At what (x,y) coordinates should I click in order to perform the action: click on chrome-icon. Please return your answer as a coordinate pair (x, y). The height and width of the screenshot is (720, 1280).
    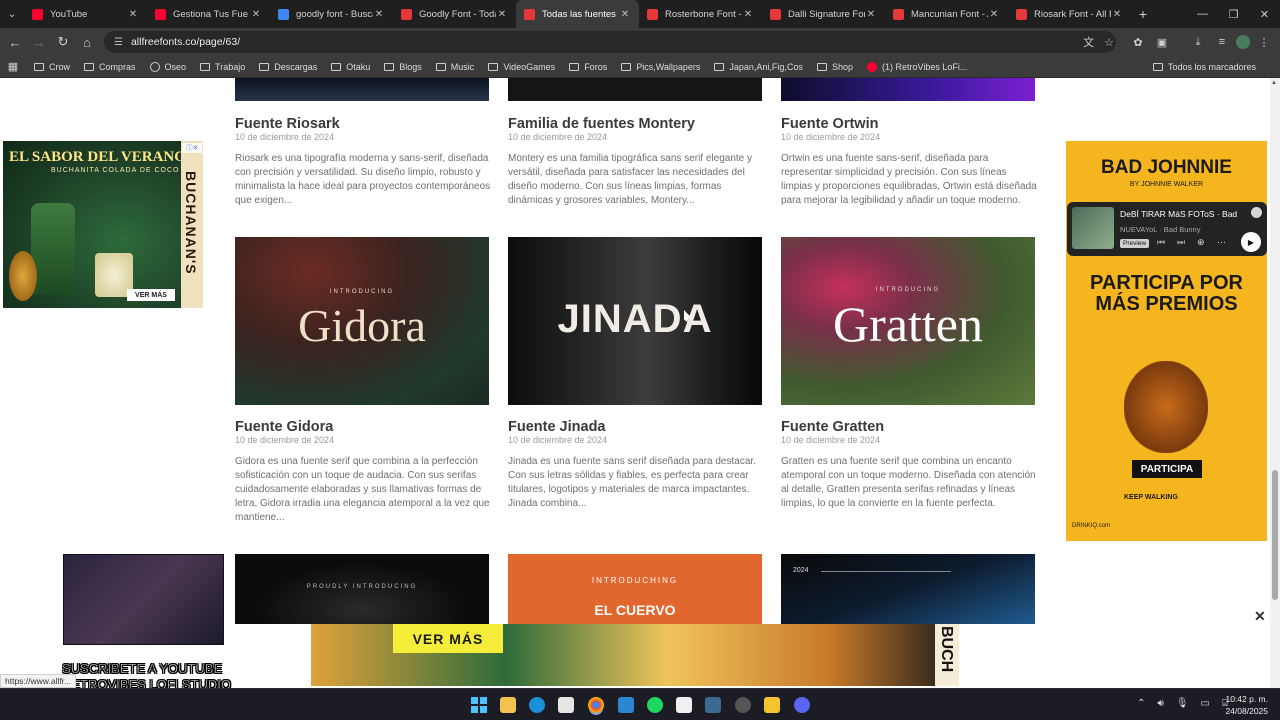
    Looking at the image, I should click on (596, 705).